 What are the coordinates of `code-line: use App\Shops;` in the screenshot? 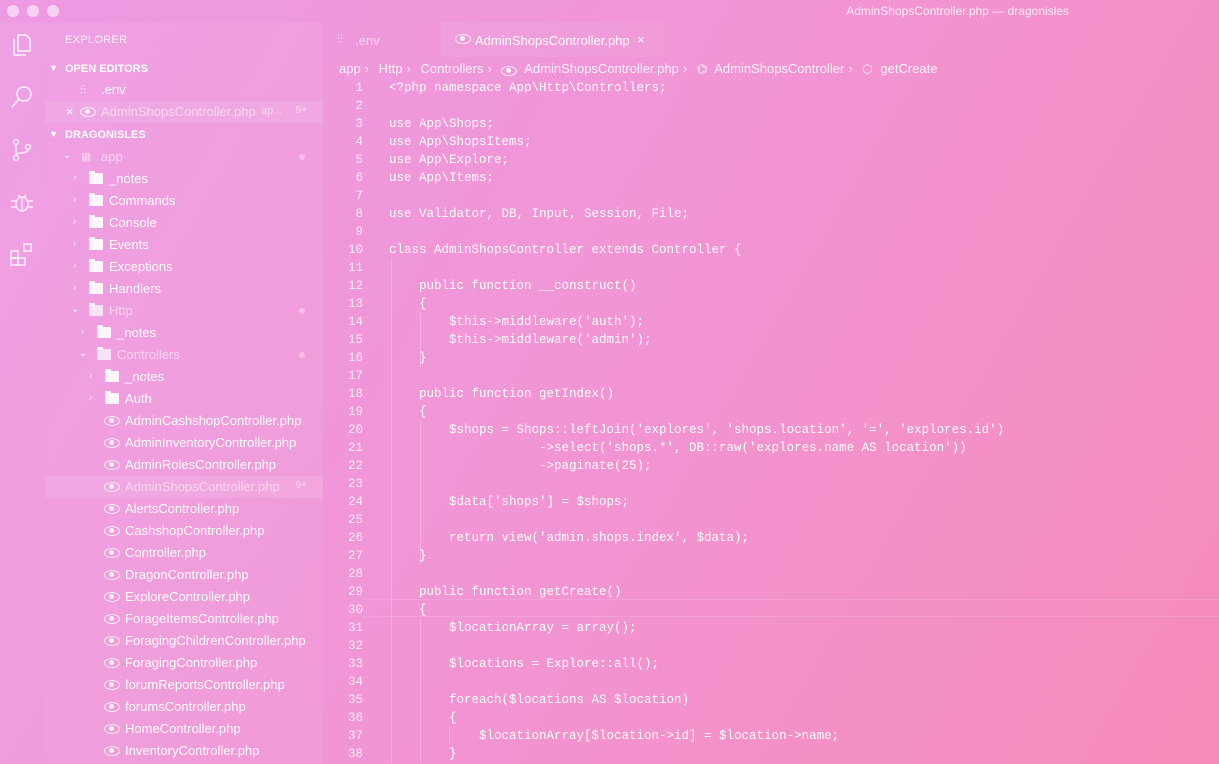 It's located at (441, 124).